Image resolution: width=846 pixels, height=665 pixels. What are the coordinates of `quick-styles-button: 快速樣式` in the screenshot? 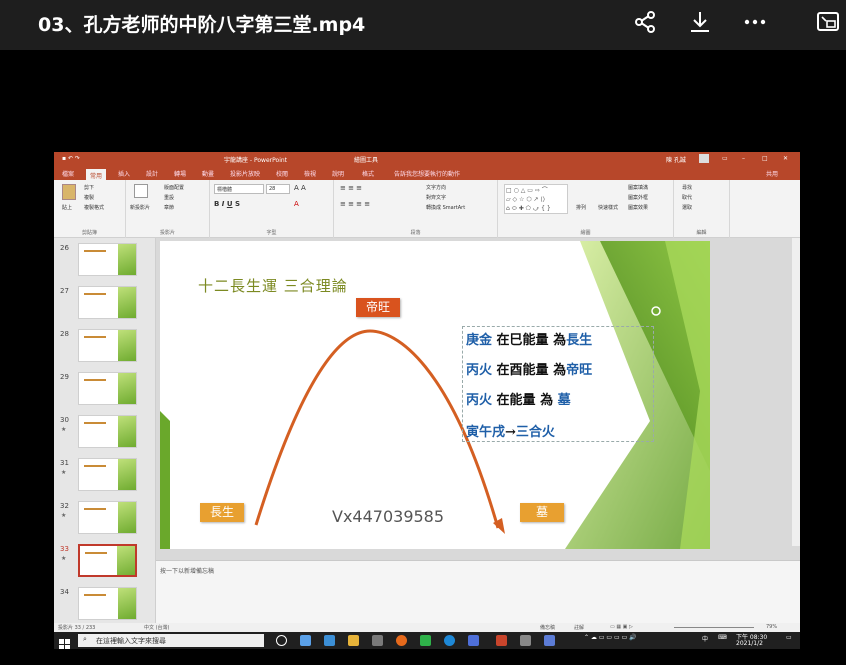 It's located at (608, 207).